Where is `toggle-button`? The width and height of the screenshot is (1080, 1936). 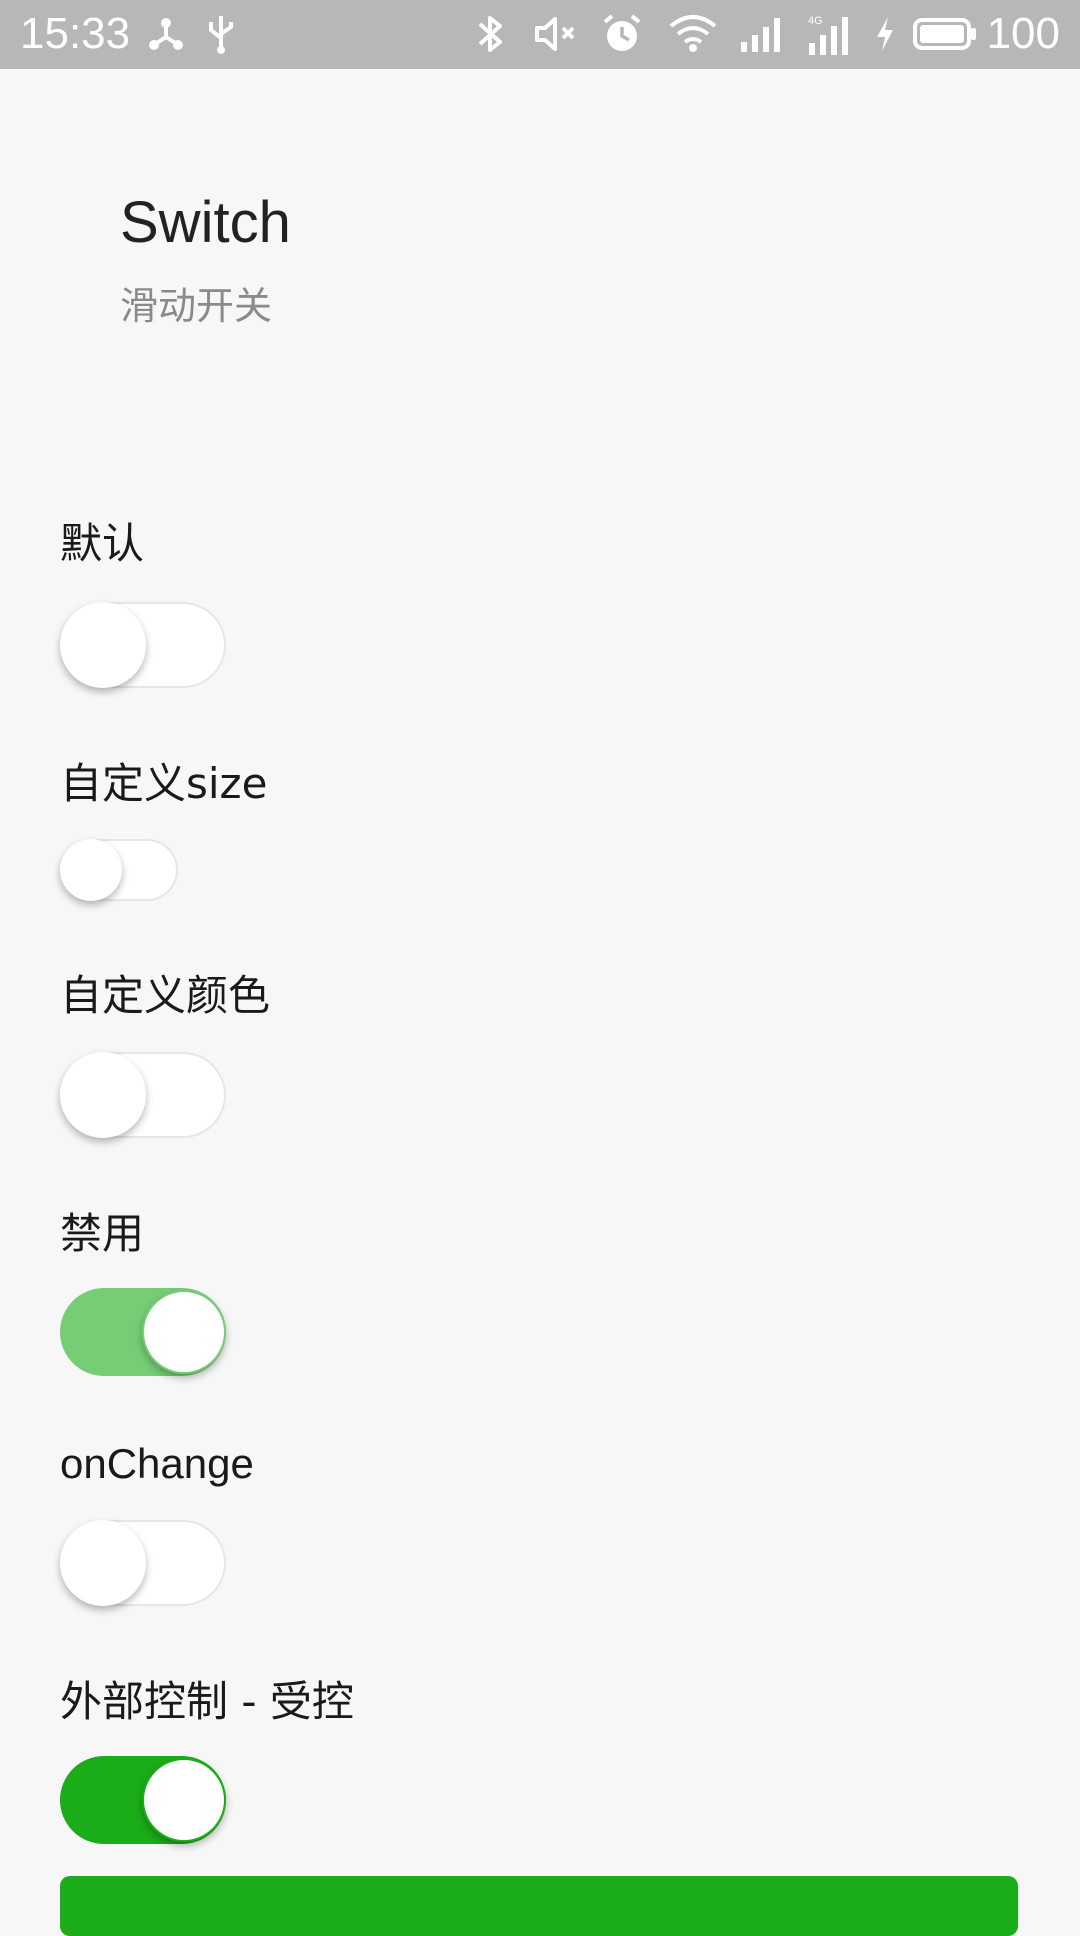 toggle-button is located at coordinates (539, 1906).